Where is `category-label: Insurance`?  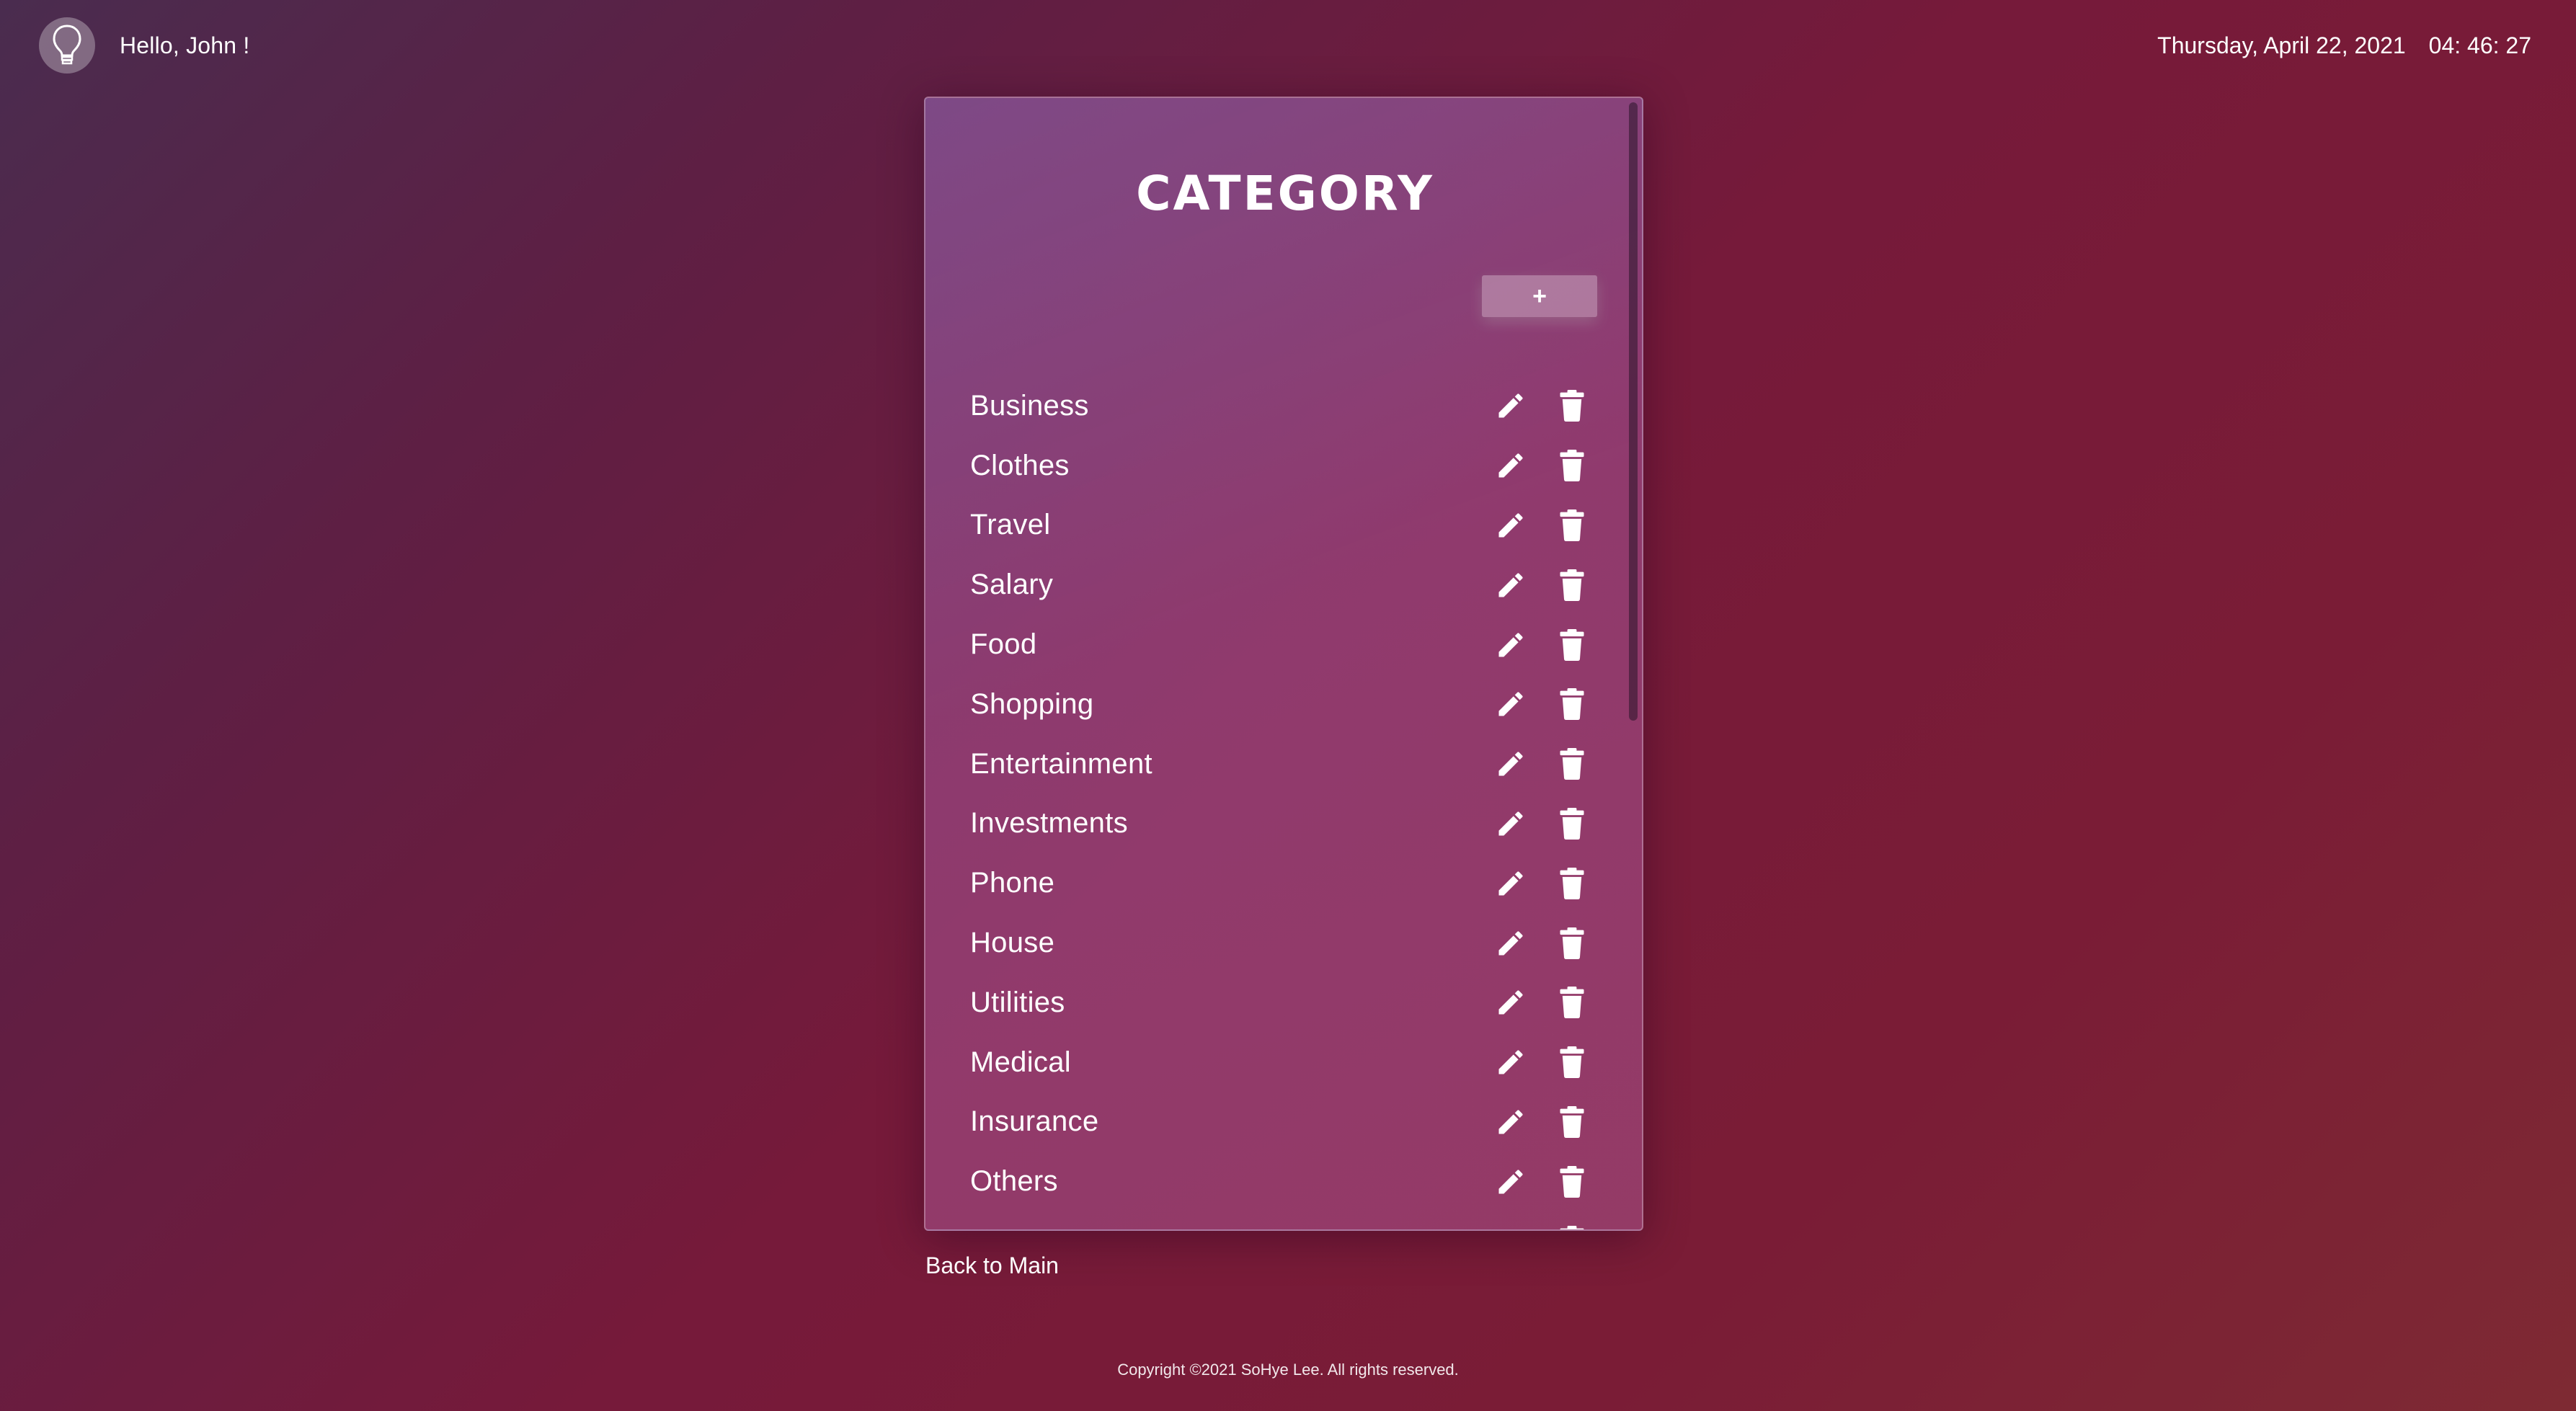 category-label: Insurance is located at coordinates (1034, 1121).